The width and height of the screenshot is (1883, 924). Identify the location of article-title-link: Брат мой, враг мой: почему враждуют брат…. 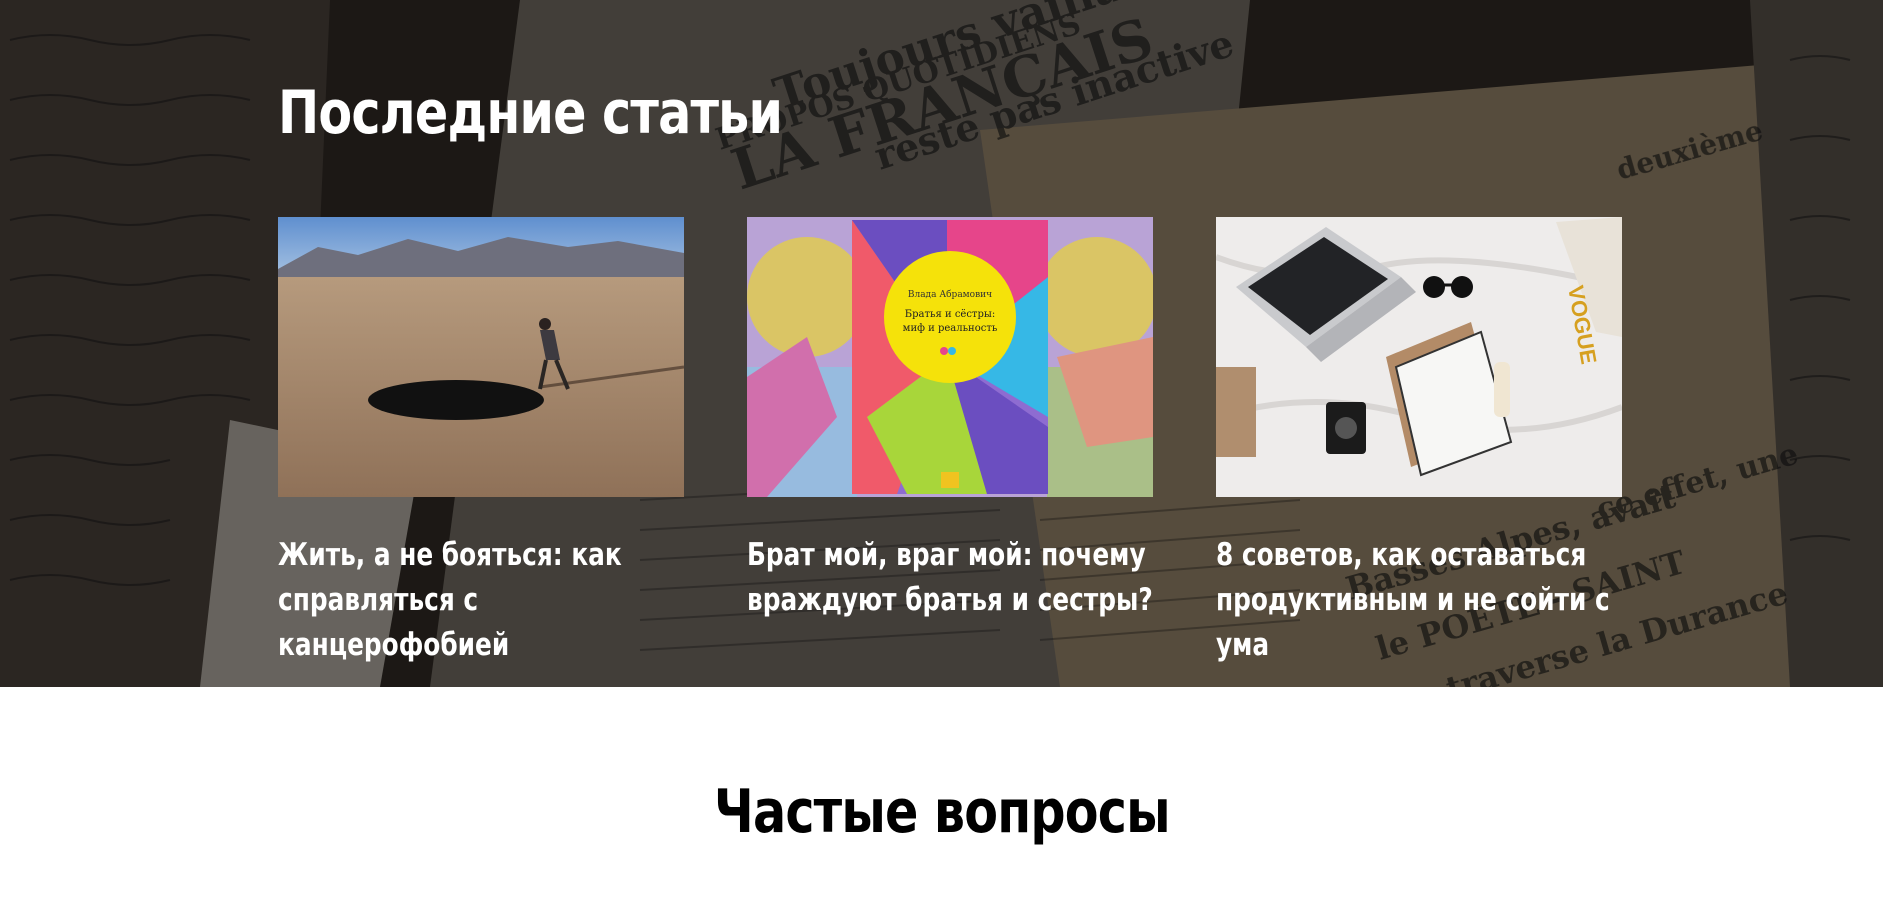
(950, 578).